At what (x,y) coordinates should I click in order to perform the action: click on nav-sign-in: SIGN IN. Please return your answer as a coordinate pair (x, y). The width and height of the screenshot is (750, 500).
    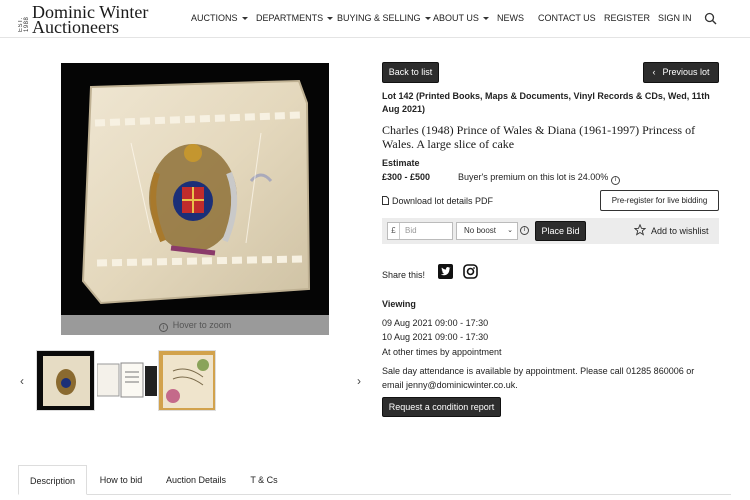
    Looking at the image, I should click on (675, 20).